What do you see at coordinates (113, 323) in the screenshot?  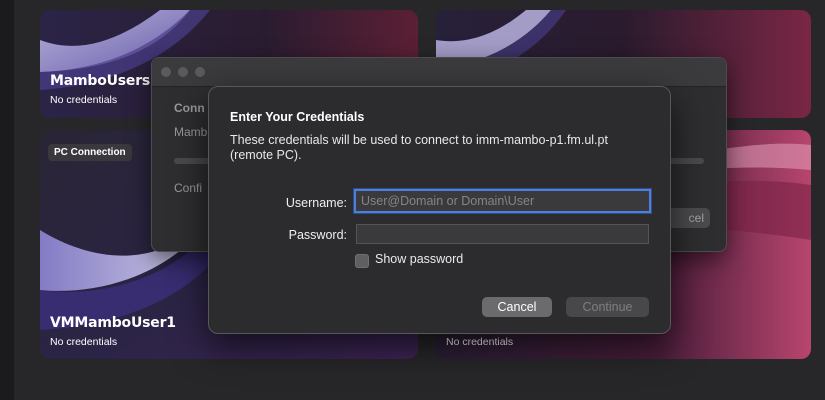 I see `card-title: VMMamboUser1` at bounding box center [113, 323].